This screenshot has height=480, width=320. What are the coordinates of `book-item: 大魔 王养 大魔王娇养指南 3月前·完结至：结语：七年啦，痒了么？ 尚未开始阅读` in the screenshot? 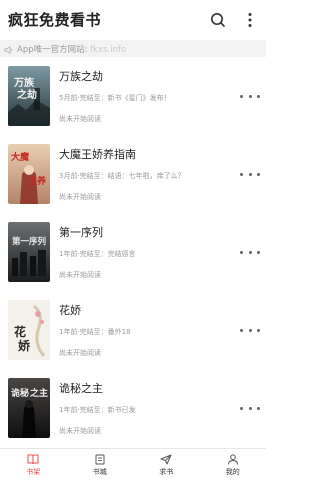 It's located at (133, 175).